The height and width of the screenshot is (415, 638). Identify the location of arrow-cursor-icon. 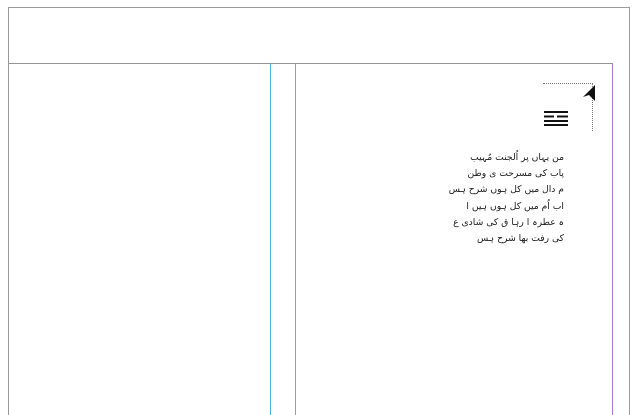
(589, 93).